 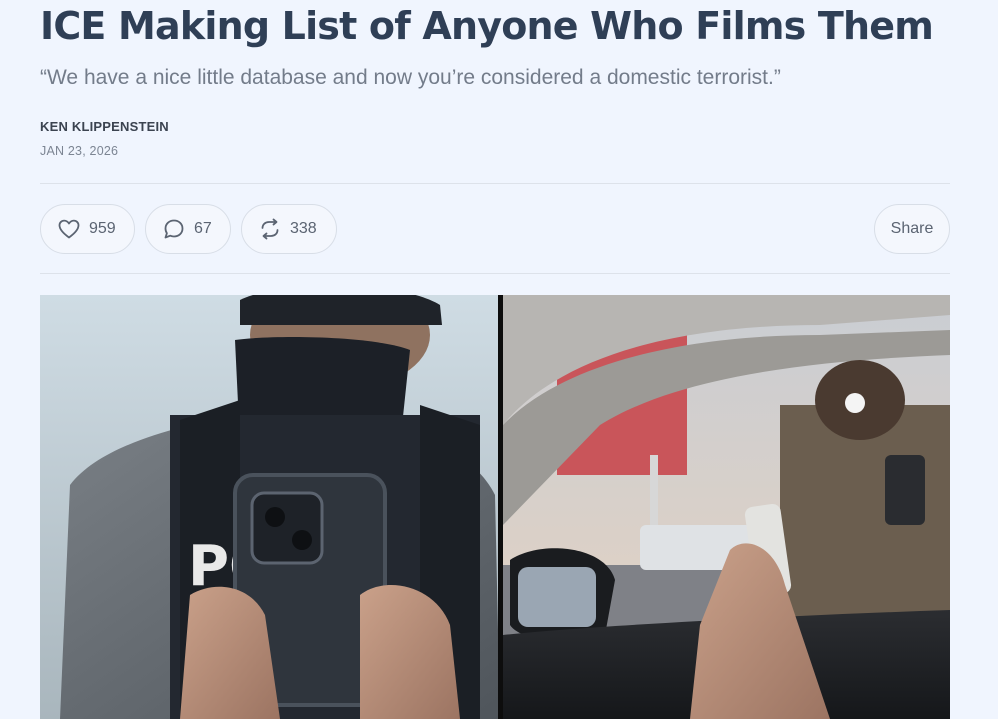 I want to click on heart-icon, so click(x=69, y=229).